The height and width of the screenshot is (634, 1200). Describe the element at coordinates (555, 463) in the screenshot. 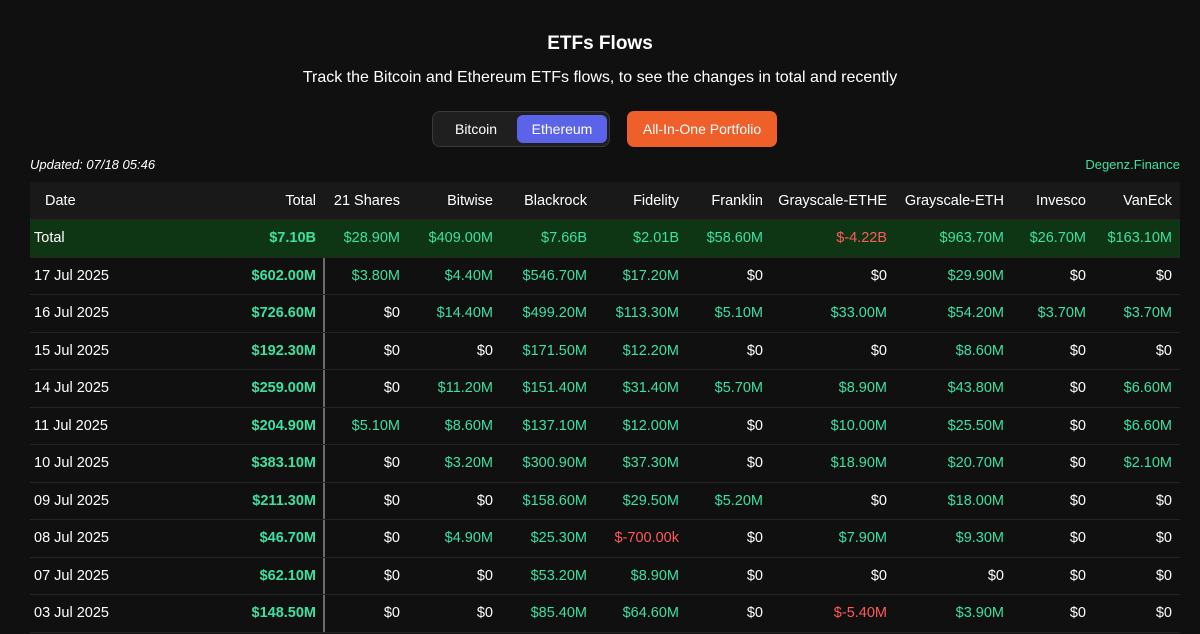

I see `cell-blackrock: $300.90M` at that location.